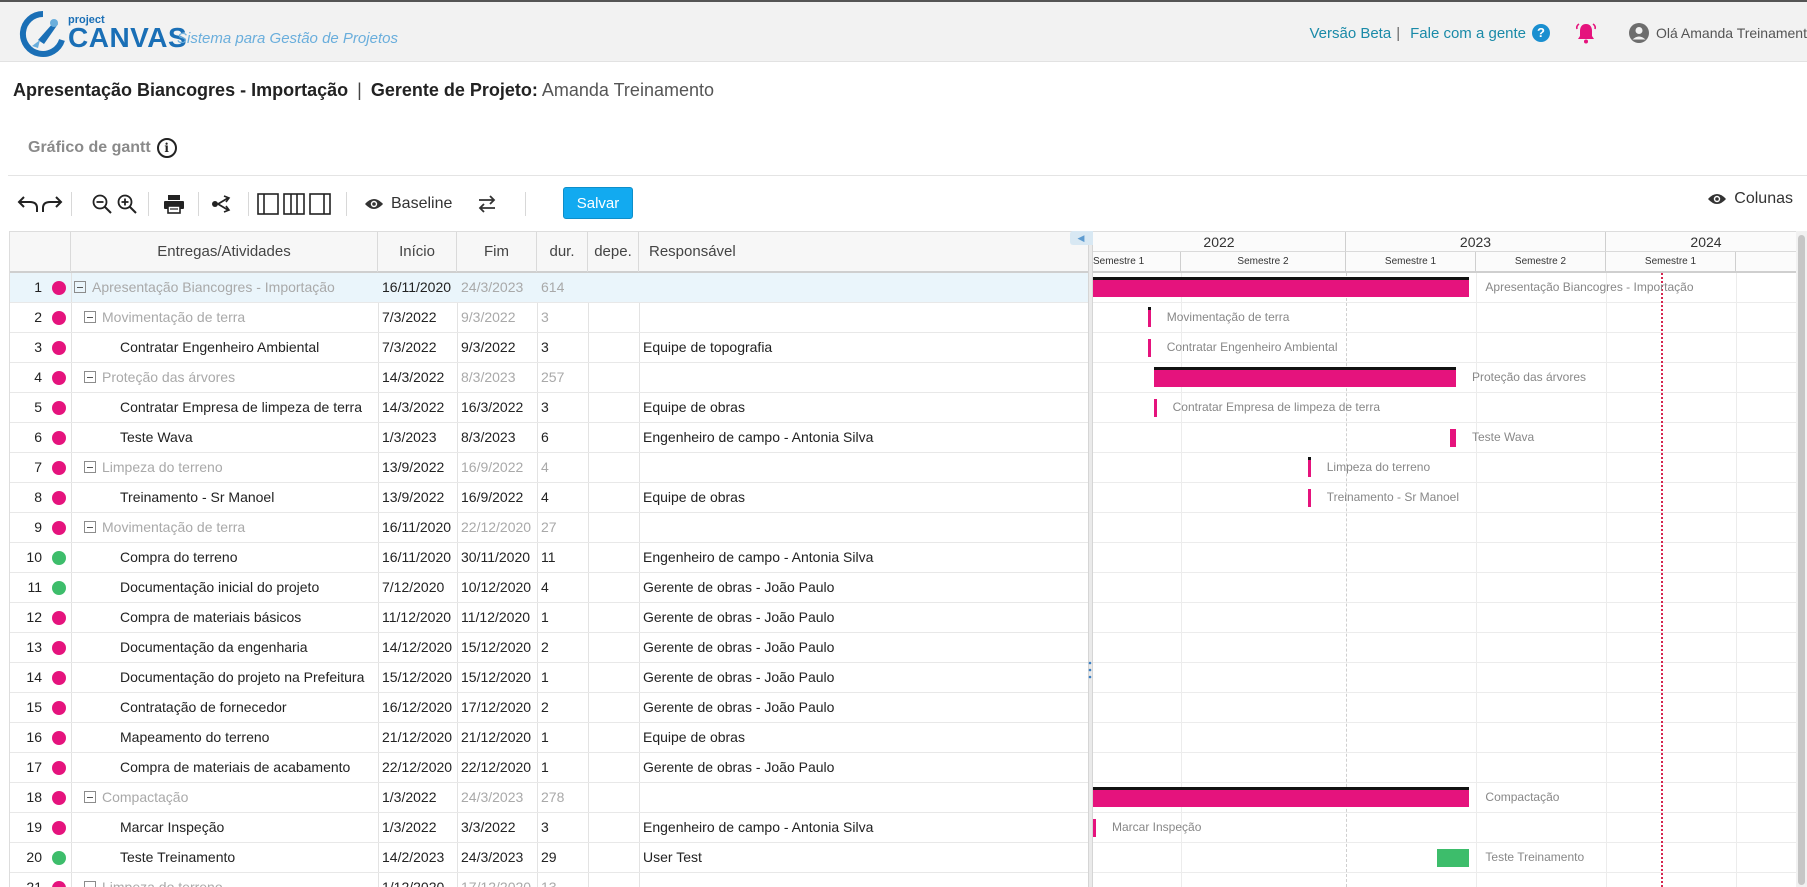 The width and height of the screenshot is (1807, 887). I want to click on start-date: 1/3/2022, so click(417, 827).